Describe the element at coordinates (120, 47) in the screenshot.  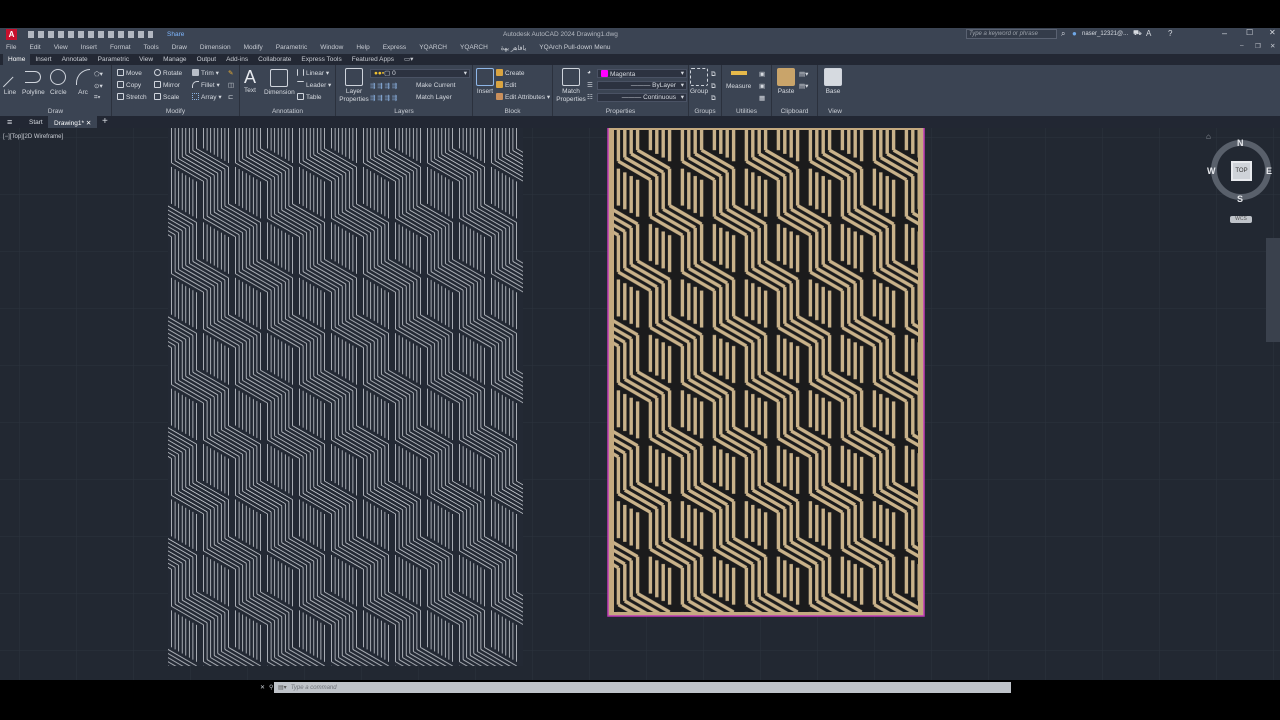
I see `menu-format: Format` at that location.